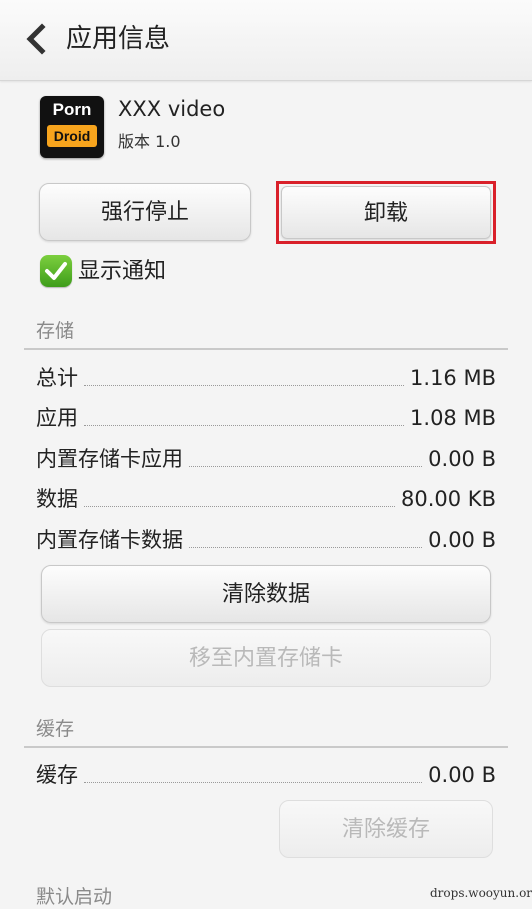  Describe the element at coordinates (74, 897) in the screenshot. I see `default-launch-section-title: 默认启动` at that location.